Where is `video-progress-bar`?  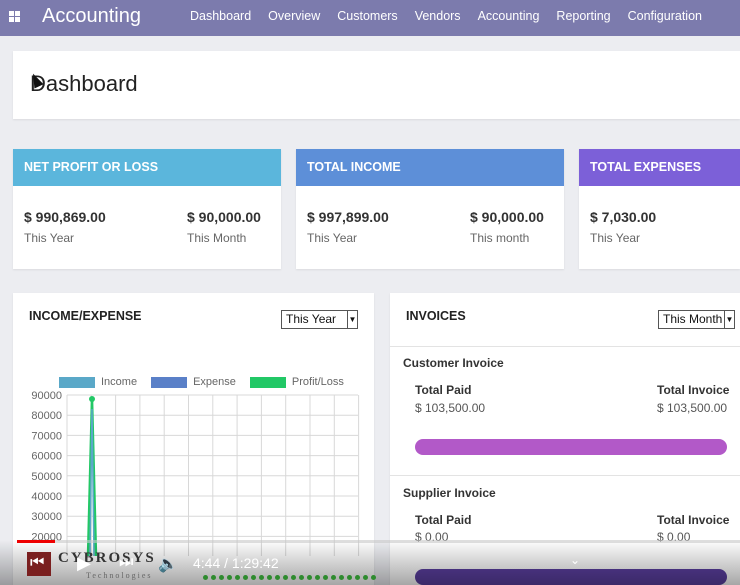
video-progress-bar is located at coordinates (378, 541).